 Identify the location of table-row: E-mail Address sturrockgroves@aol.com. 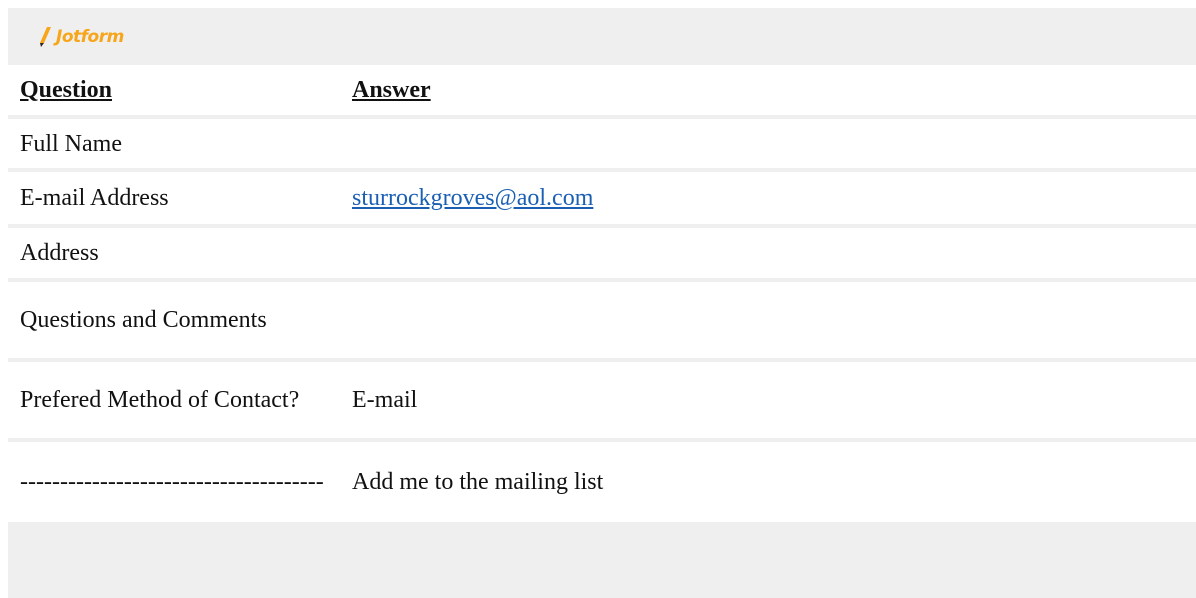
(602, 200).